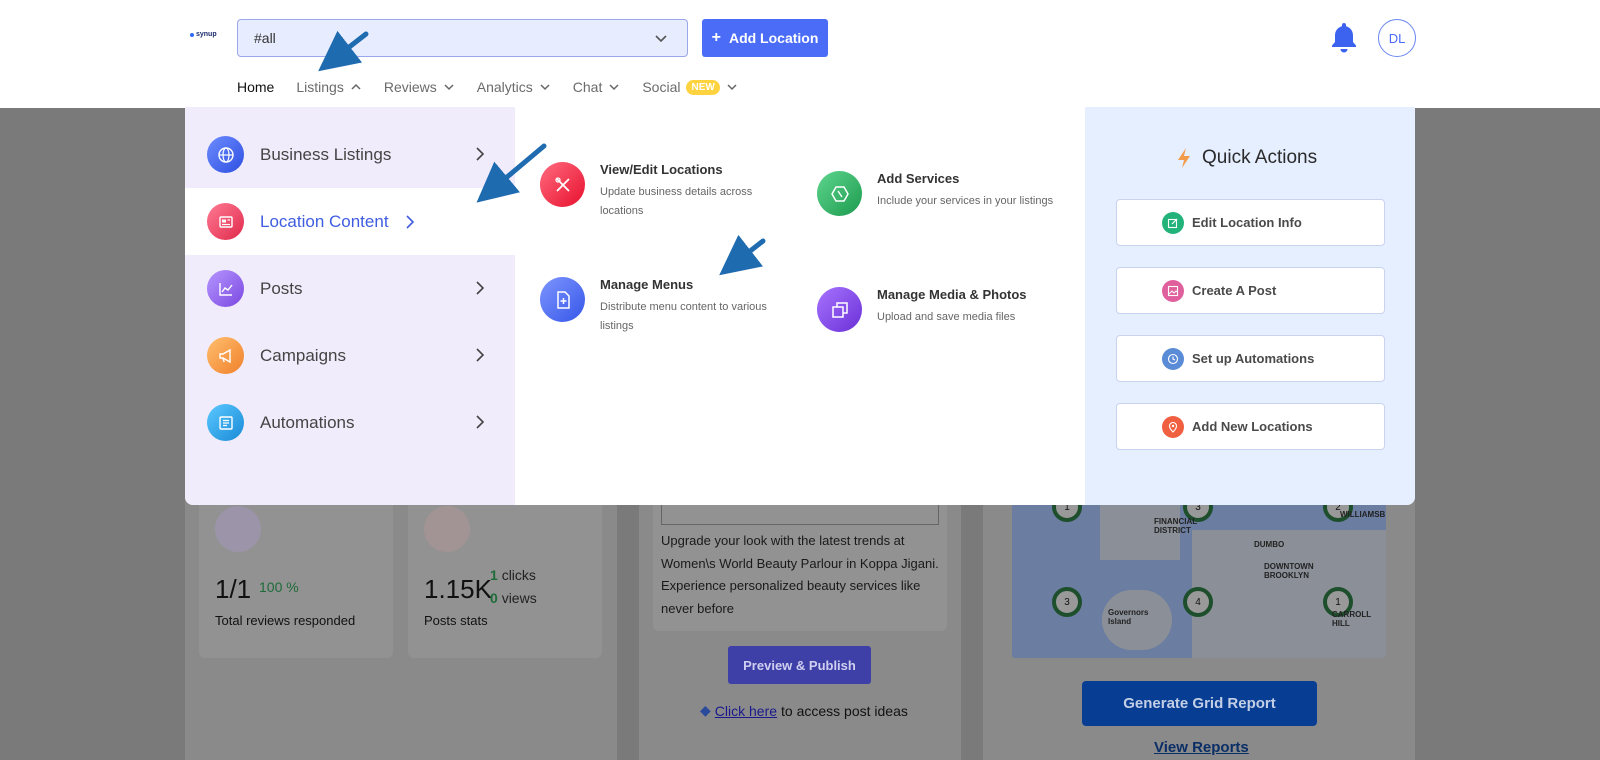 This screenshot has height=760, width=1600. Describe the element at coordinates (716, 37) in the screenshot. I see `plus-icon: +` at that location.